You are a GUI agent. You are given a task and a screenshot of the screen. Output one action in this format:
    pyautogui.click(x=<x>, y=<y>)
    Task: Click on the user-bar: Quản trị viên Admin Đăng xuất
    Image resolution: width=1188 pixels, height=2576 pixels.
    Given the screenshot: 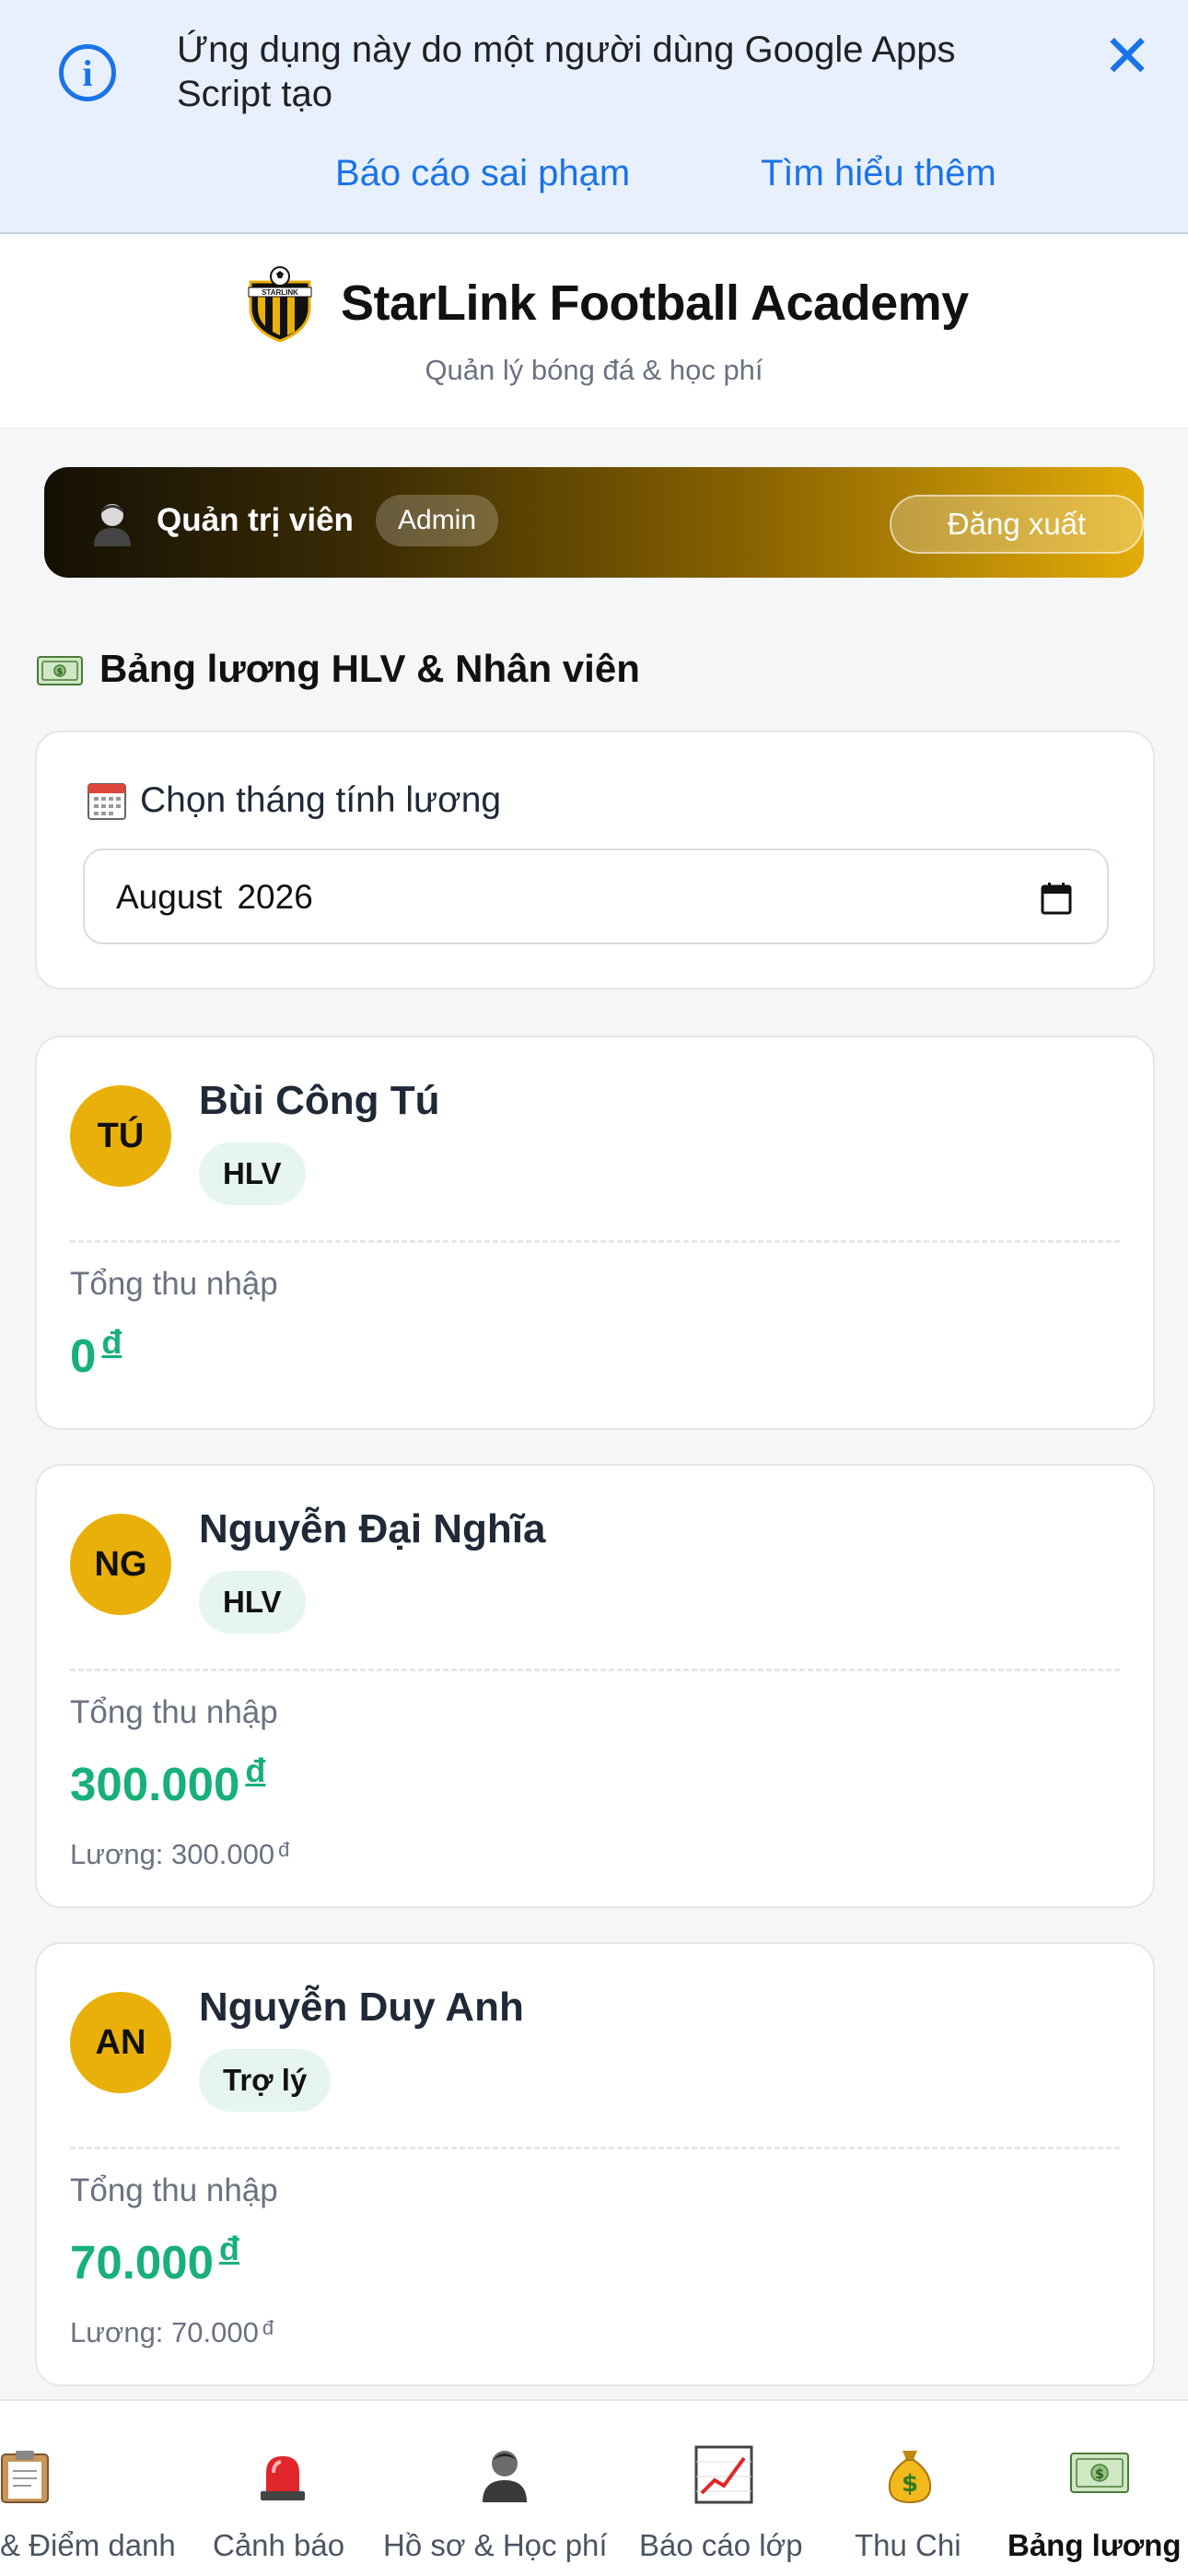 What is the action you would take?
    pyautogui.click(x=594, y=522)
    